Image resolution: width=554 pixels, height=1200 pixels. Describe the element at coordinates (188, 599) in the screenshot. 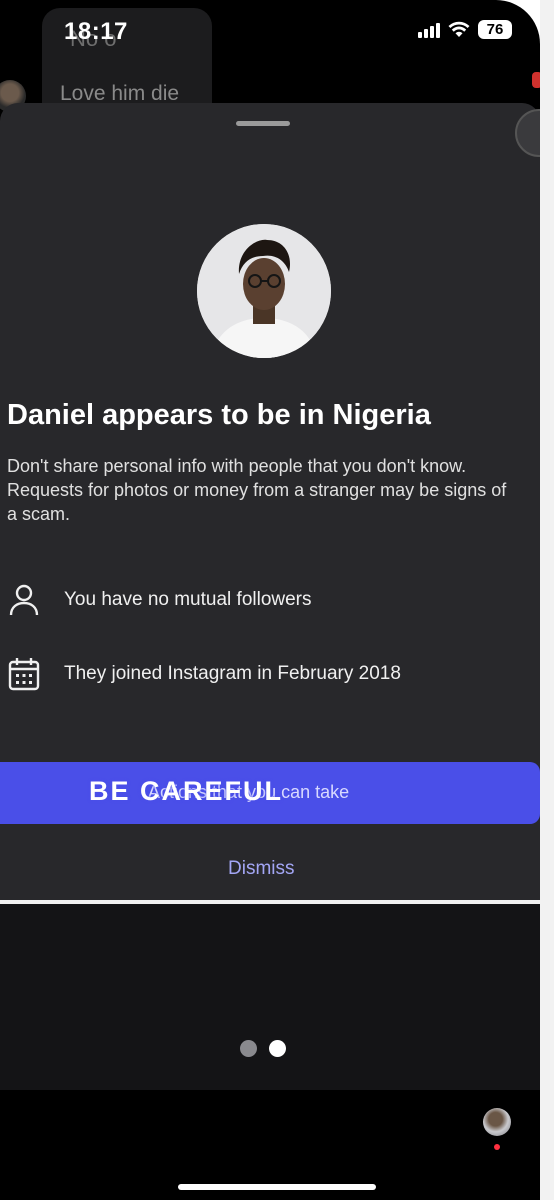

I see `info-text-mutuals: You have no mutual followers` at that location.